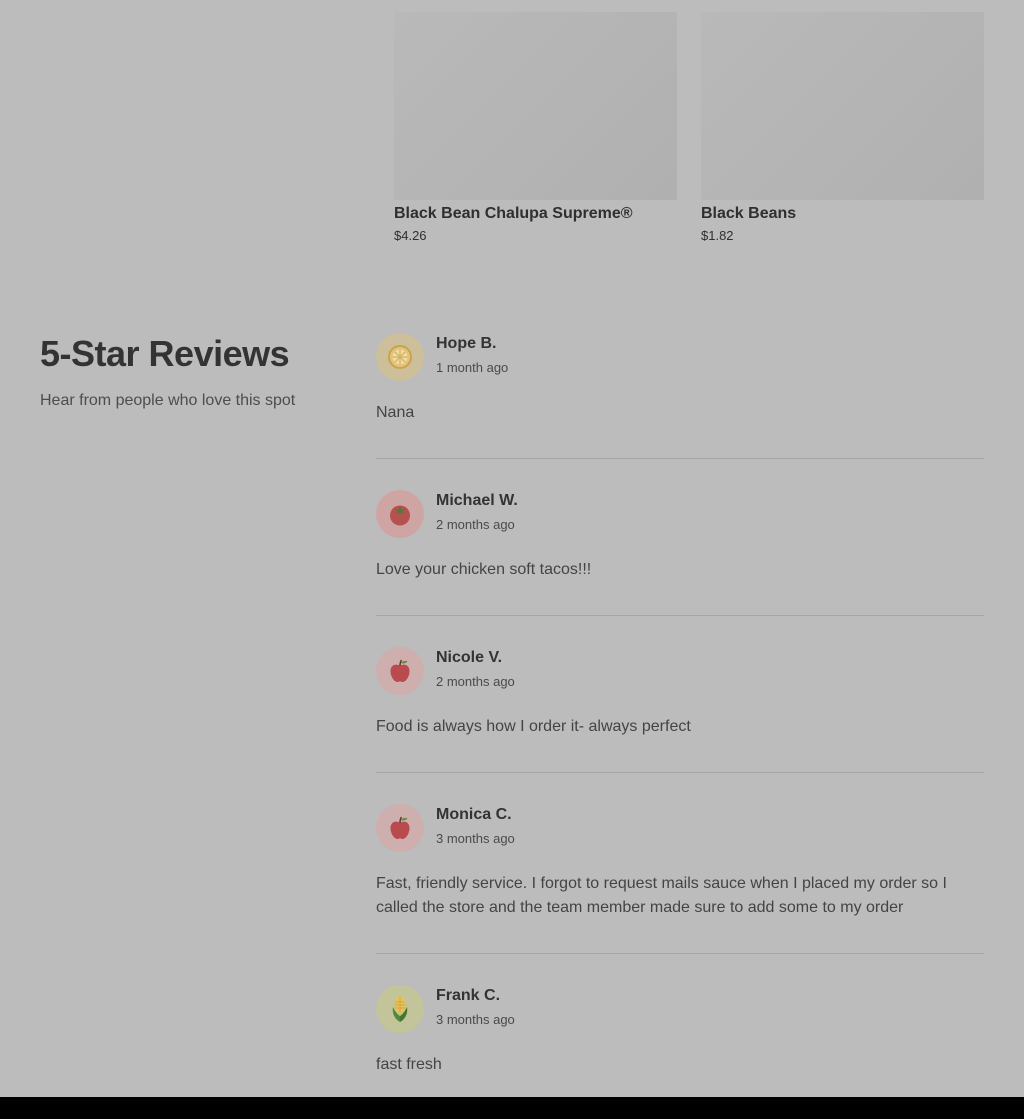 The width and height of the screenshot is (1024, 1119). Describe the element at coordinates (512, 1108) in the screenshot. I see `bottom-bar` at that location.